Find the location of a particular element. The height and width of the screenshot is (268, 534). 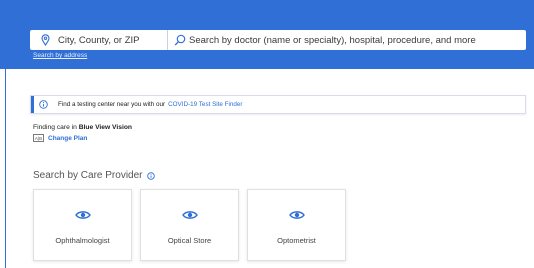

provider-card-ophthalmologist: Ophthalmologist is located at coordinates (82, 225).